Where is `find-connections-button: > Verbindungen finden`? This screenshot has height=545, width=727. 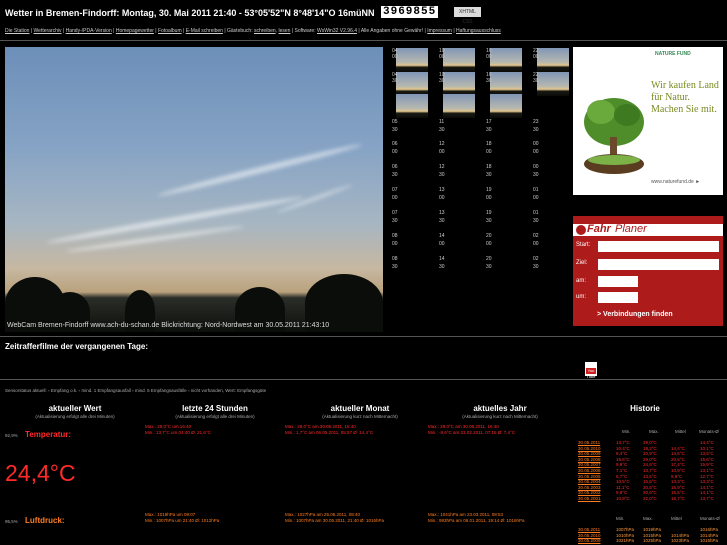
find-connections-button: > Verbindungen finden is located at coordinates (635, 314).